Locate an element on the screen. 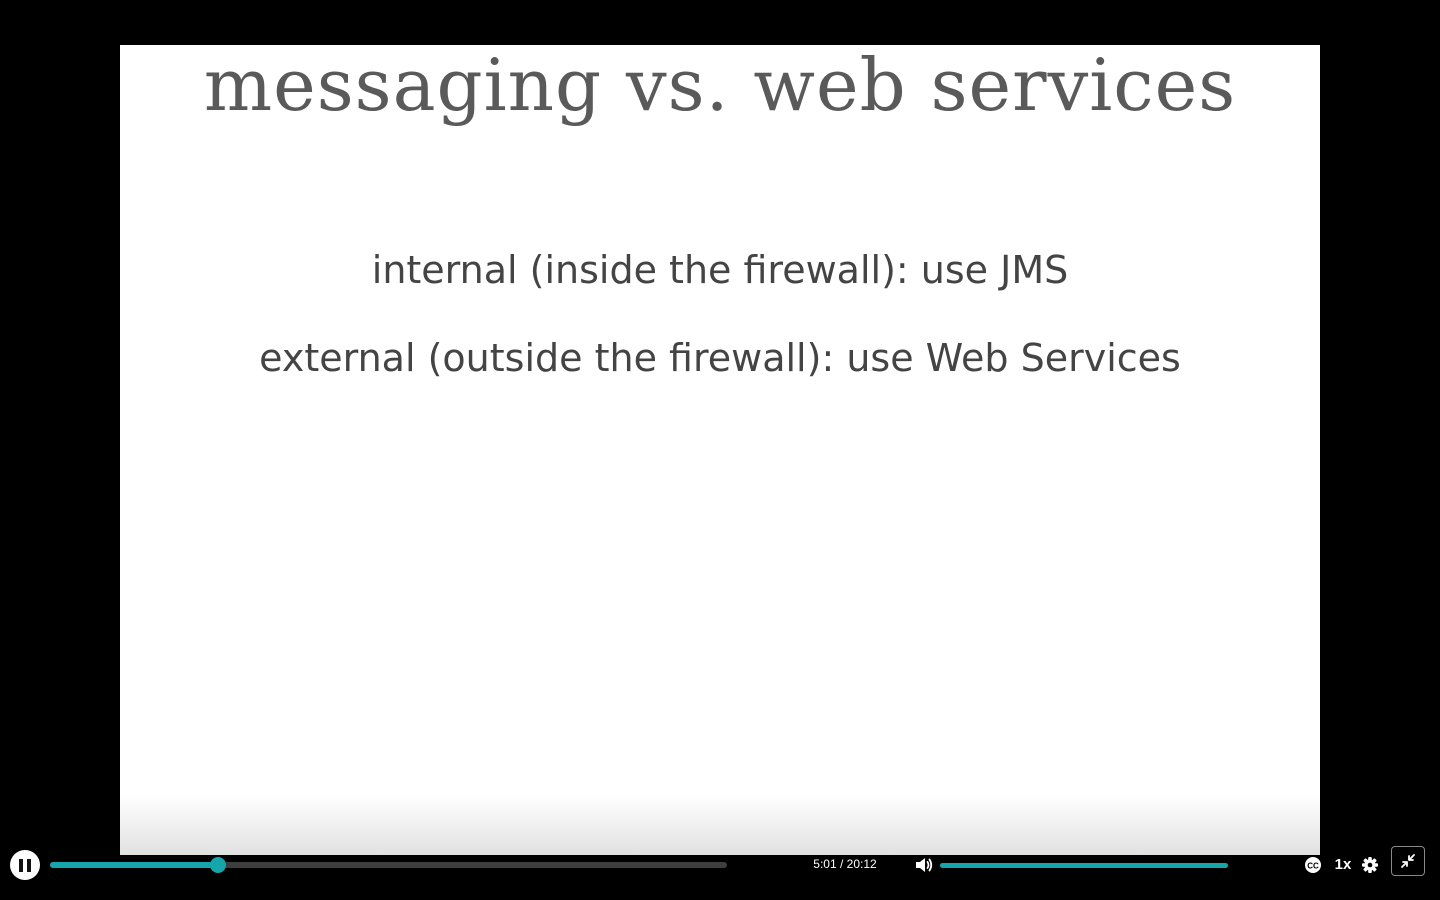  player-controls: 5:01 / 20:12 CC 1x is located at coordinates (720, 865).